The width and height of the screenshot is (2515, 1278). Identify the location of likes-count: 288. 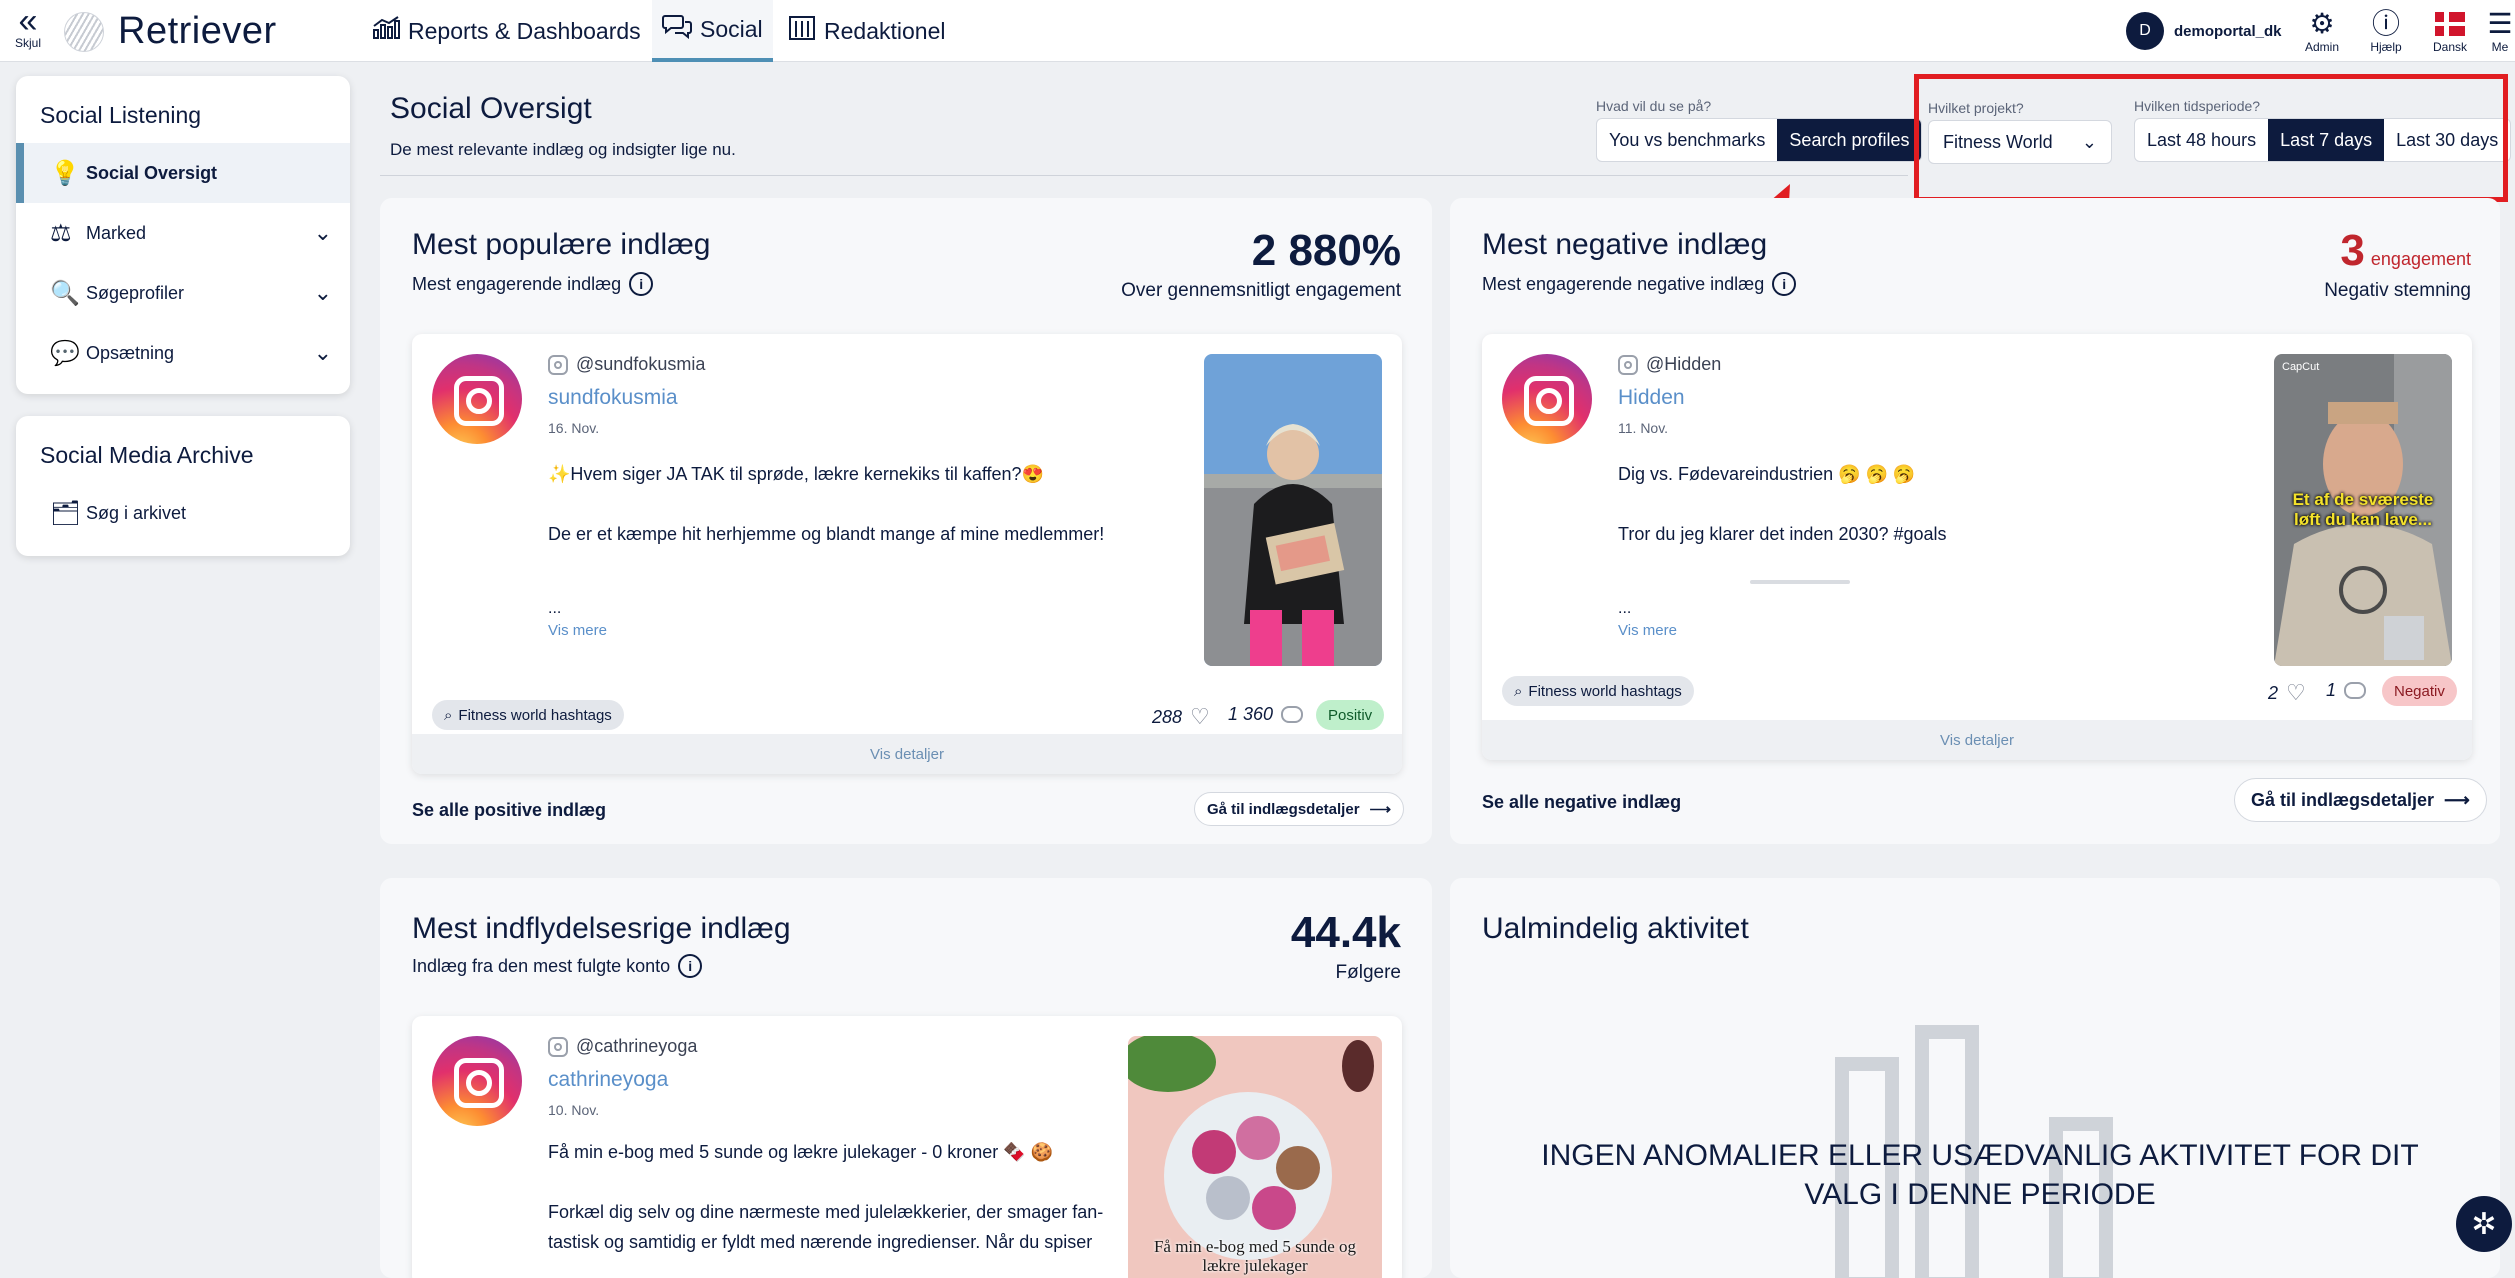
(1167, 716).